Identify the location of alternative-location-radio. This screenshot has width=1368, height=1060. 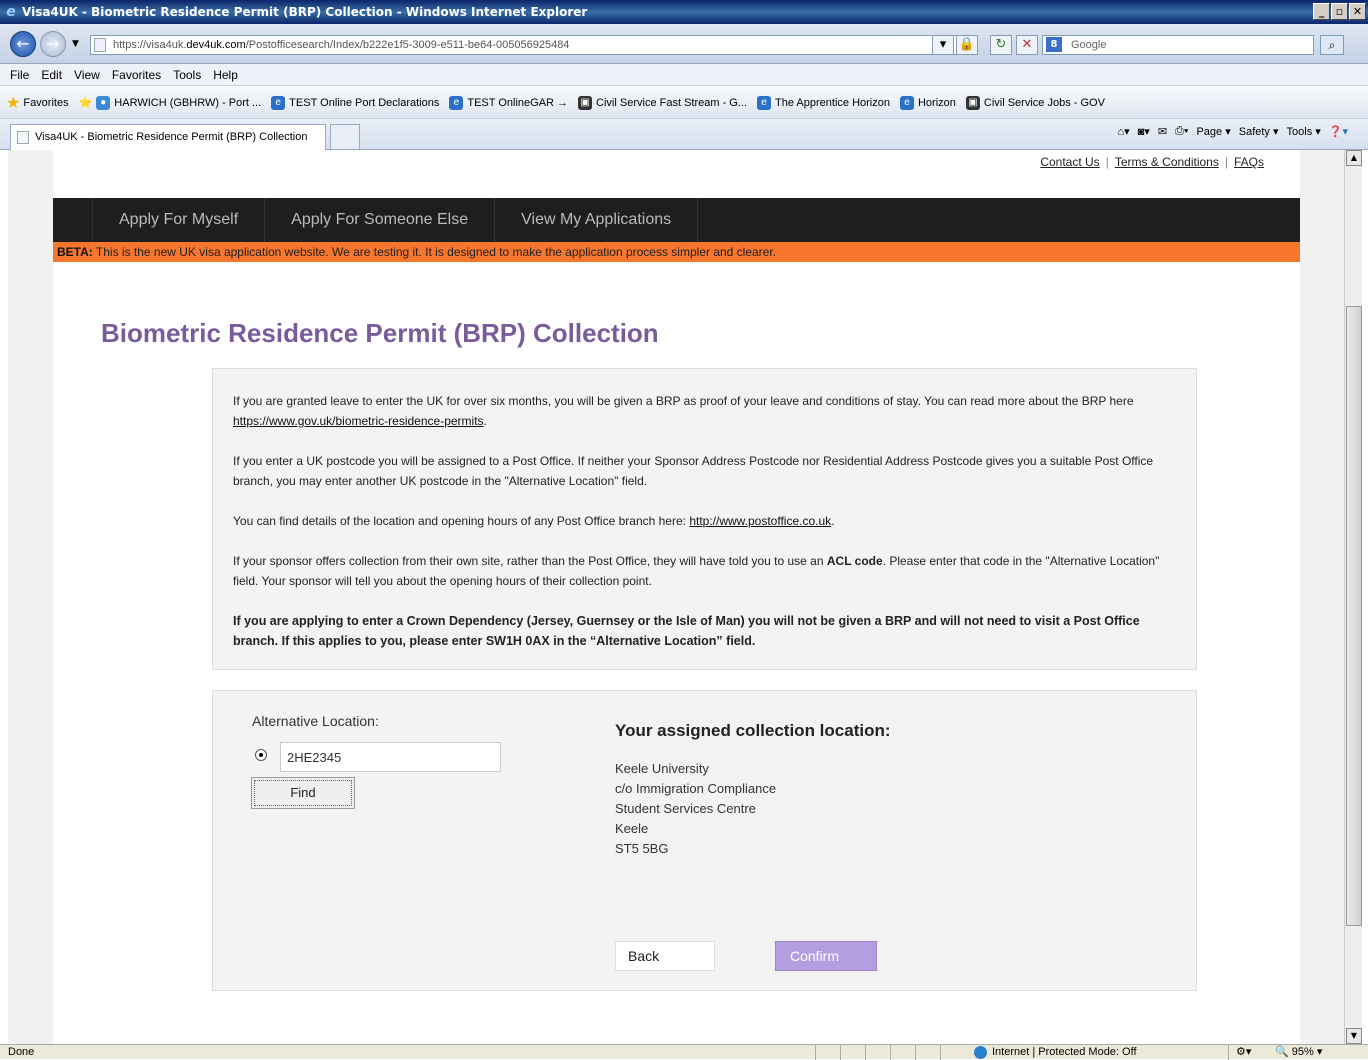
(261, 755).